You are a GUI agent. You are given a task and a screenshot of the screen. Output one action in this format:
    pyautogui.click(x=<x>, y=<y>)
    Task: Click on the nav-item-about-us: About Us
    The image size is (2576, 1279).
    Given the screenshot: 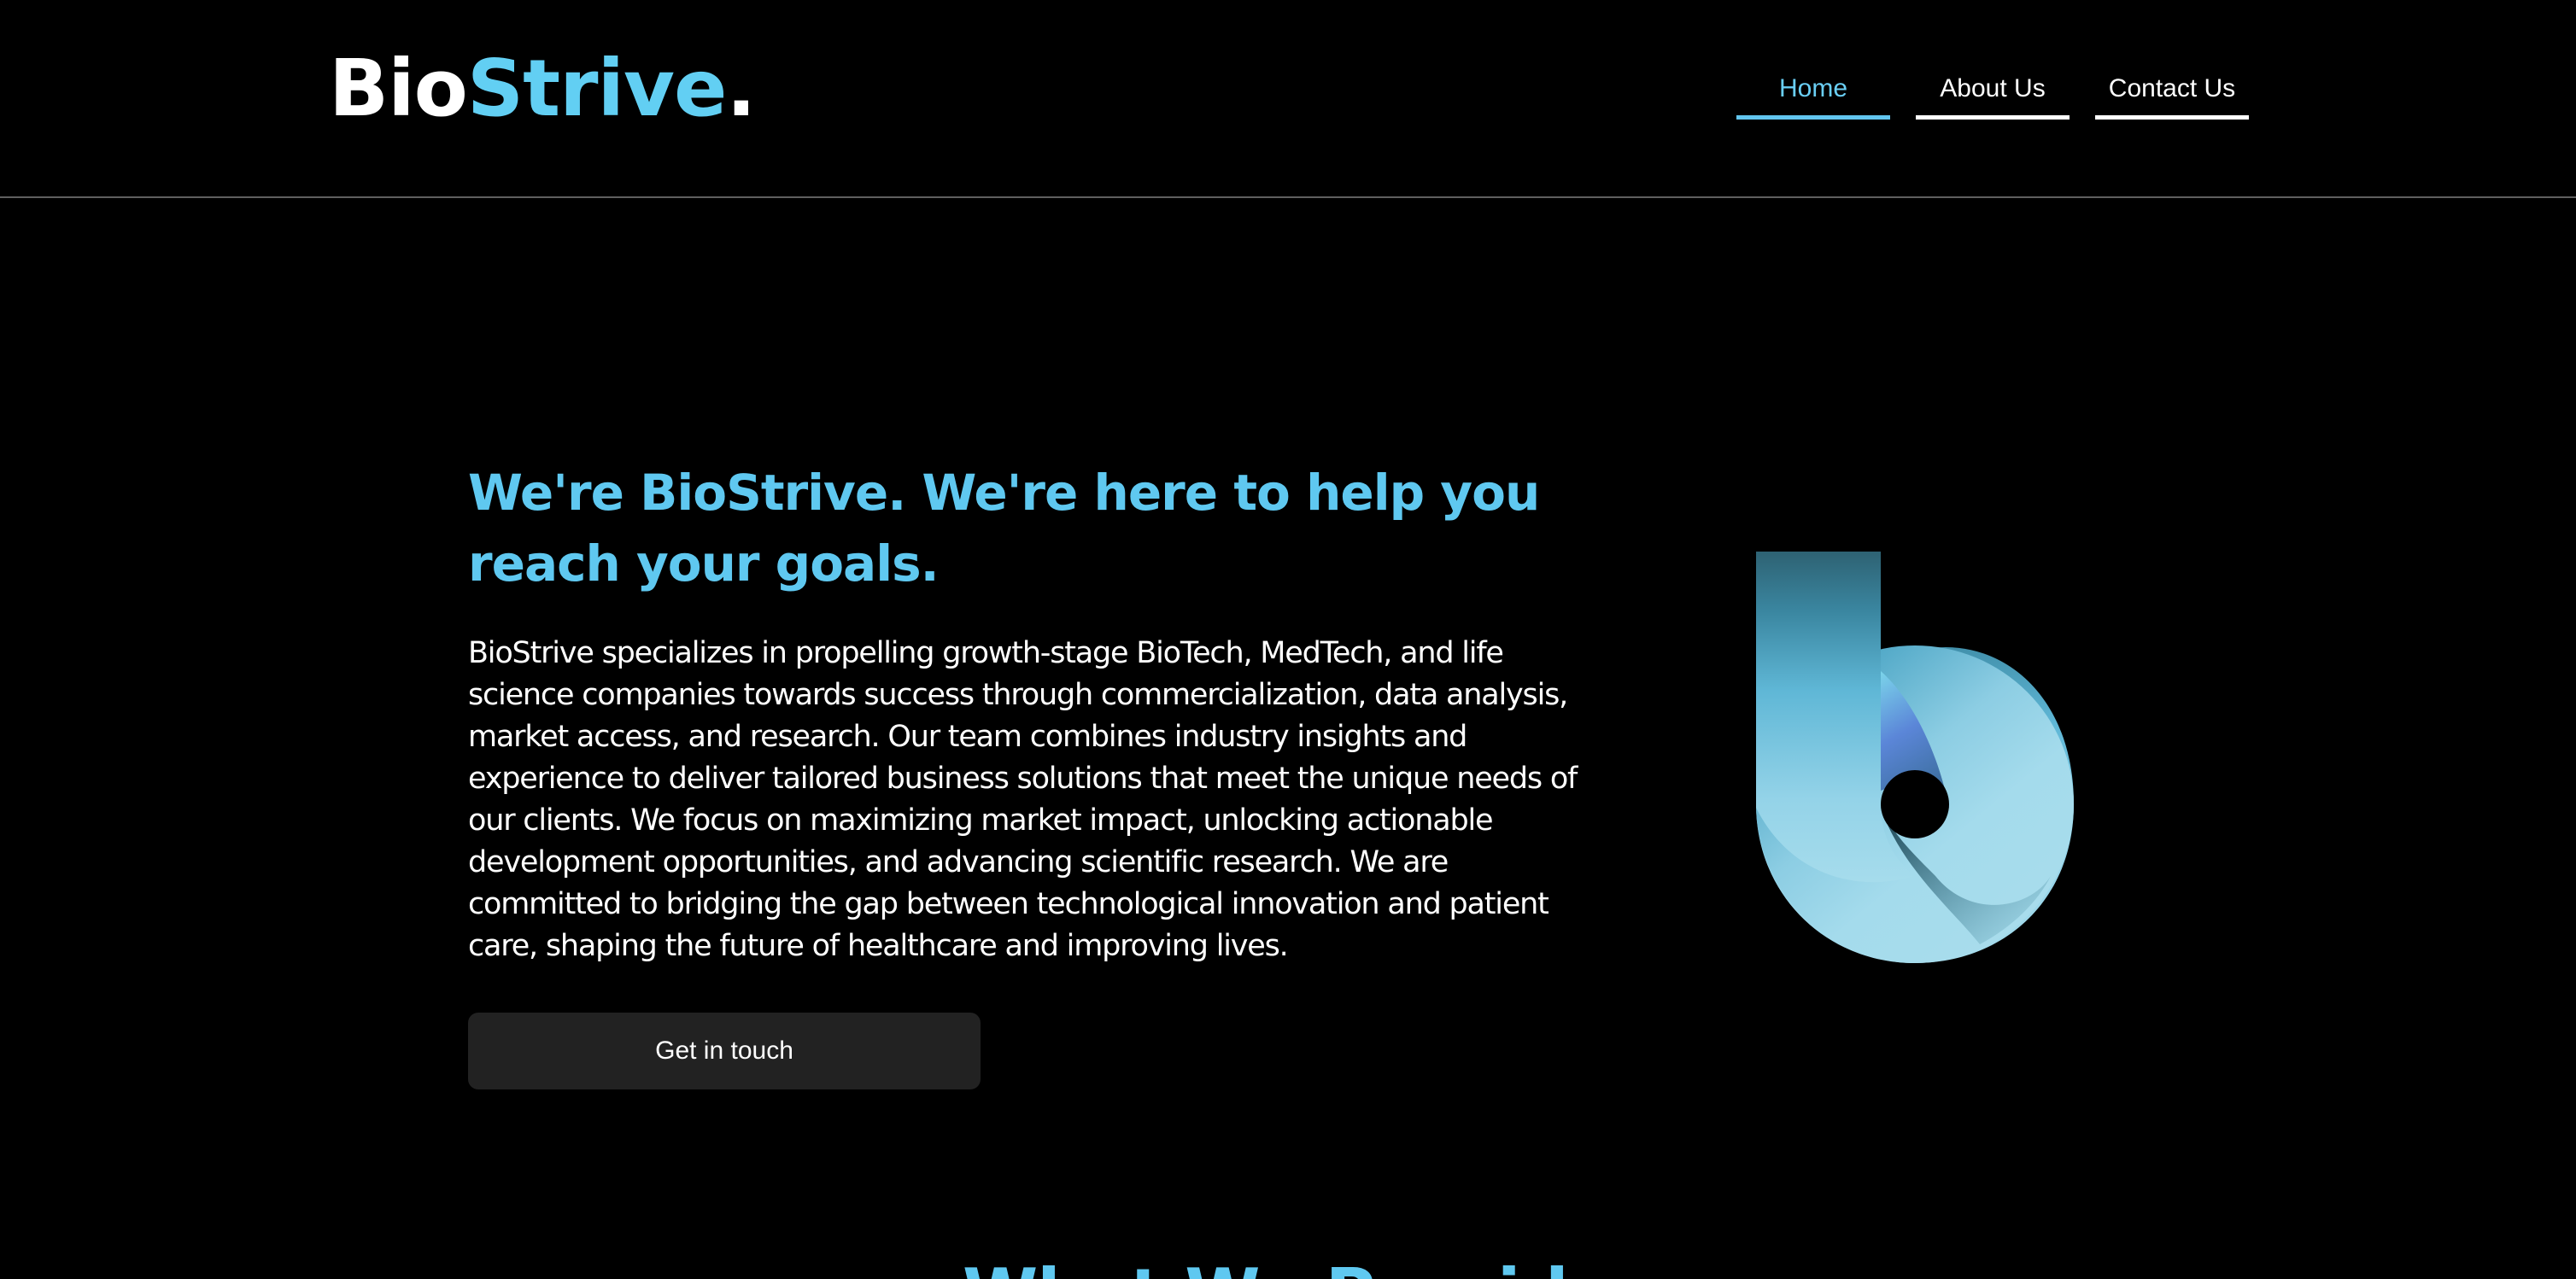 What is the action you would take?
    pyautogui.click(x=1993, y=93)
    